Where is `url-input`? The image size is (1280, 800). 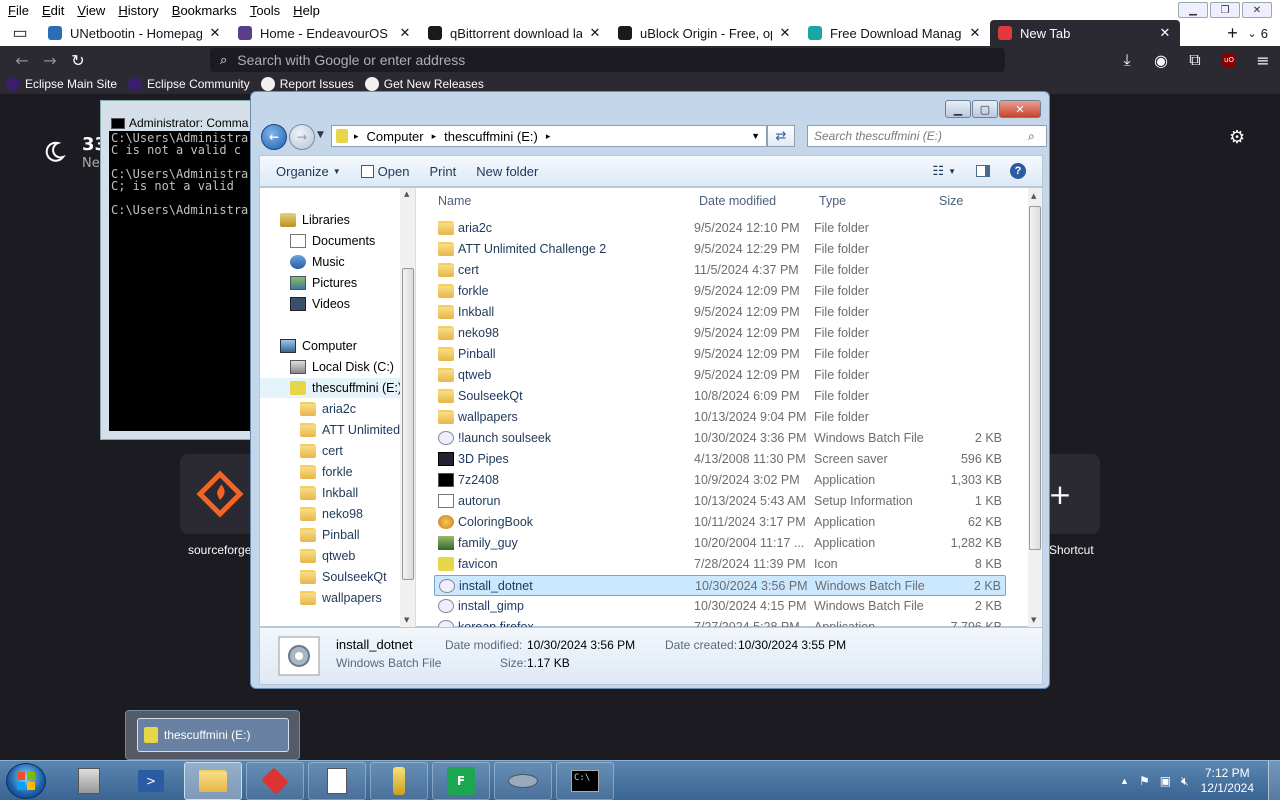 url-input is located at coordinates (607, 60).